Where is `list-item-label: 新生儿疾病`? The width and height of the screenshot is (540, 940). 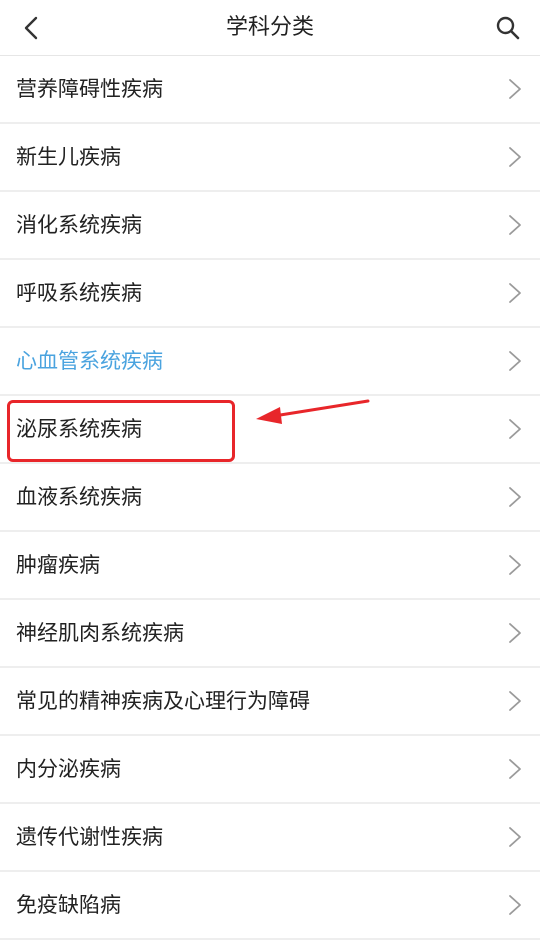
list-item-label: 新生儿疾病 is located at coordinates (68, 157).